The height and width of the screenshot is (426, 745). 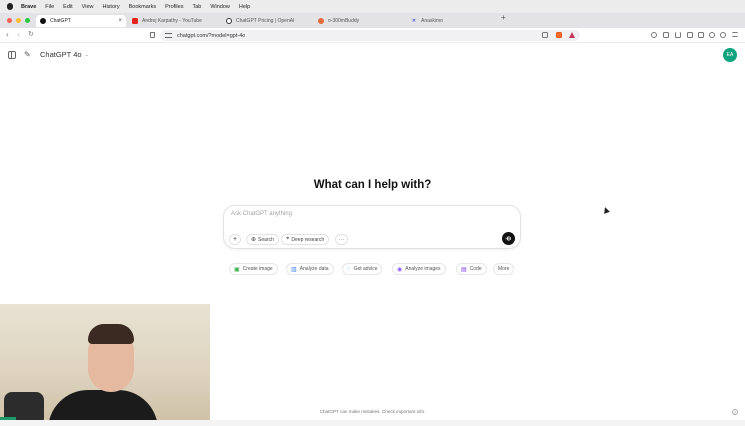 What do you see at coordinates (174, 7) in the screenshot?
I see `menu-profiles: Profiles` at bounding box center [174, 7].